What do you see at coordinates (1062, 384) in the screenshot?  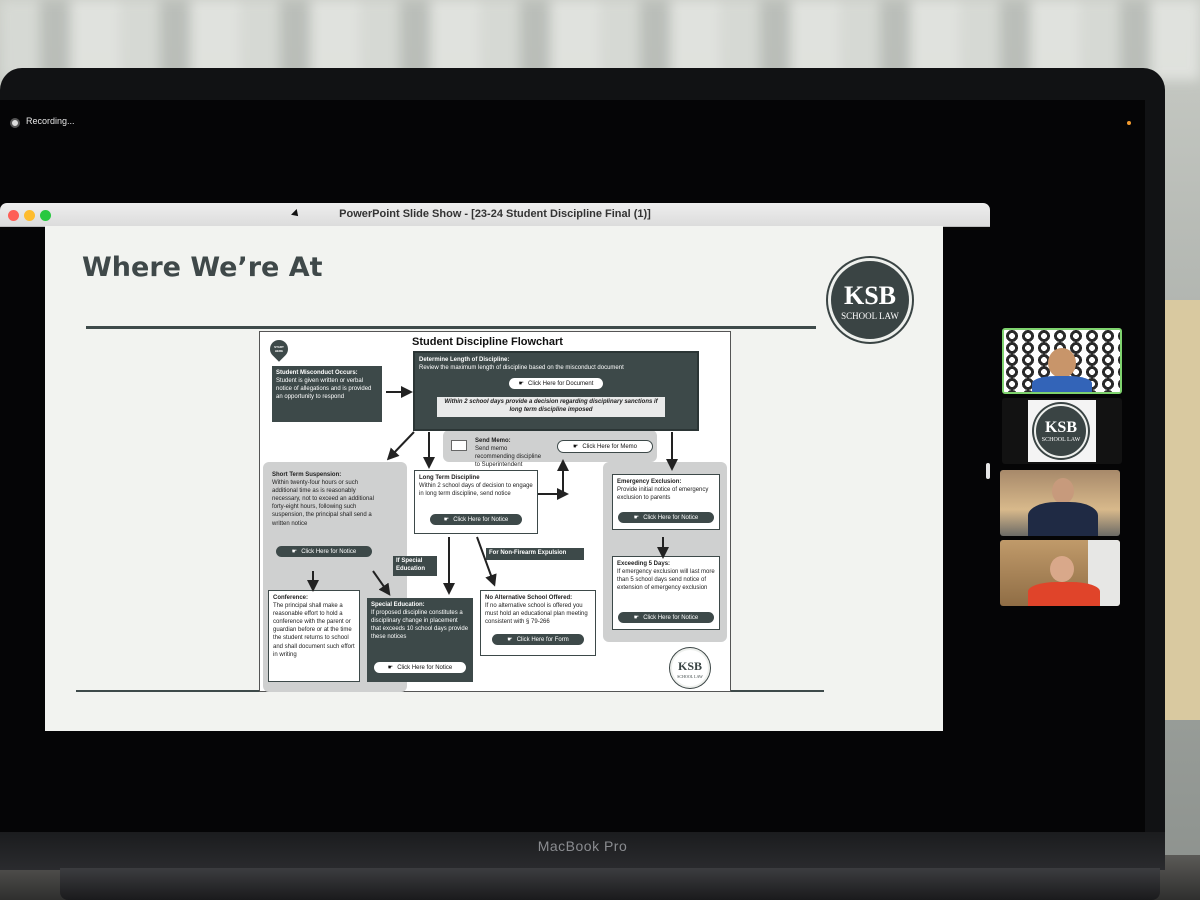 I see `participant-1-shirt` at bounding box center [1062, 384].